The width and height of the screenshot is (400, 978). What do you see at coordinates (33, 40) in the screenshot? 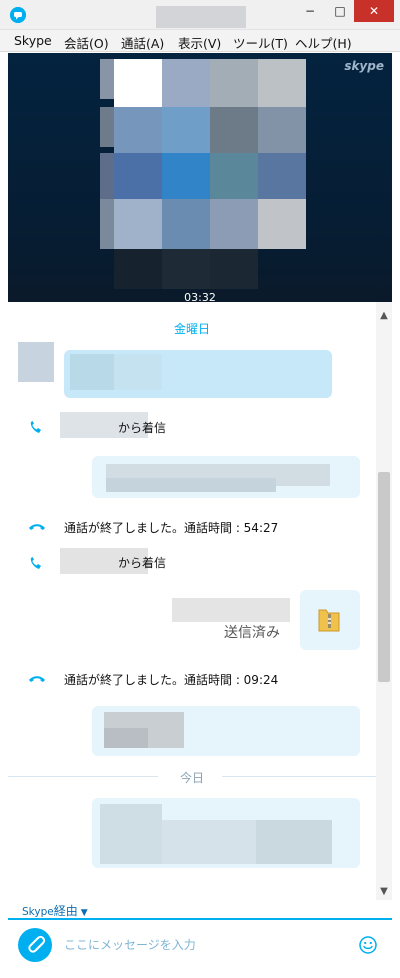
I see `menu-skype: Skype` at bounding box center [33, 40].